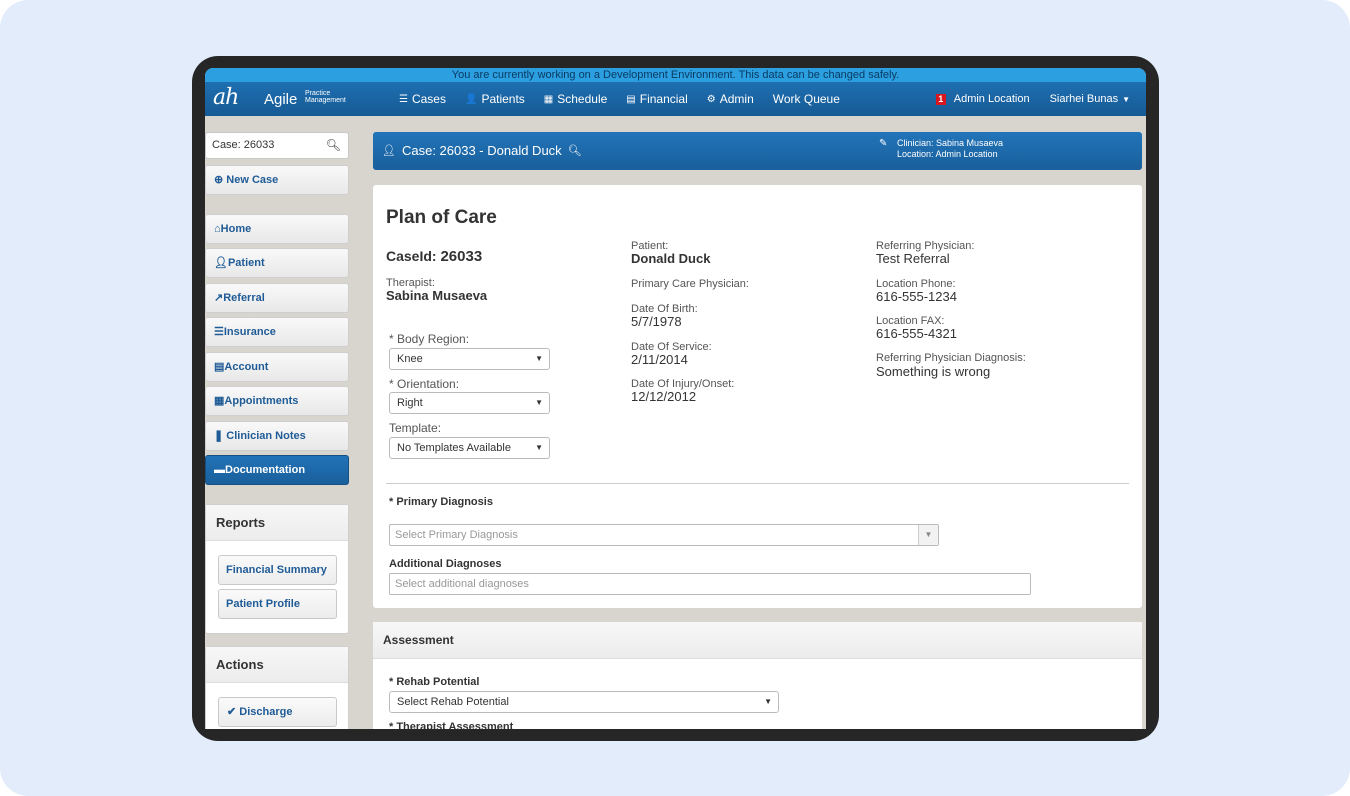  What do you see at coordinates (277, 712) in the screenshot?
I see `discharge-button: ✔ Discharge` at bounding box center [277, 712].